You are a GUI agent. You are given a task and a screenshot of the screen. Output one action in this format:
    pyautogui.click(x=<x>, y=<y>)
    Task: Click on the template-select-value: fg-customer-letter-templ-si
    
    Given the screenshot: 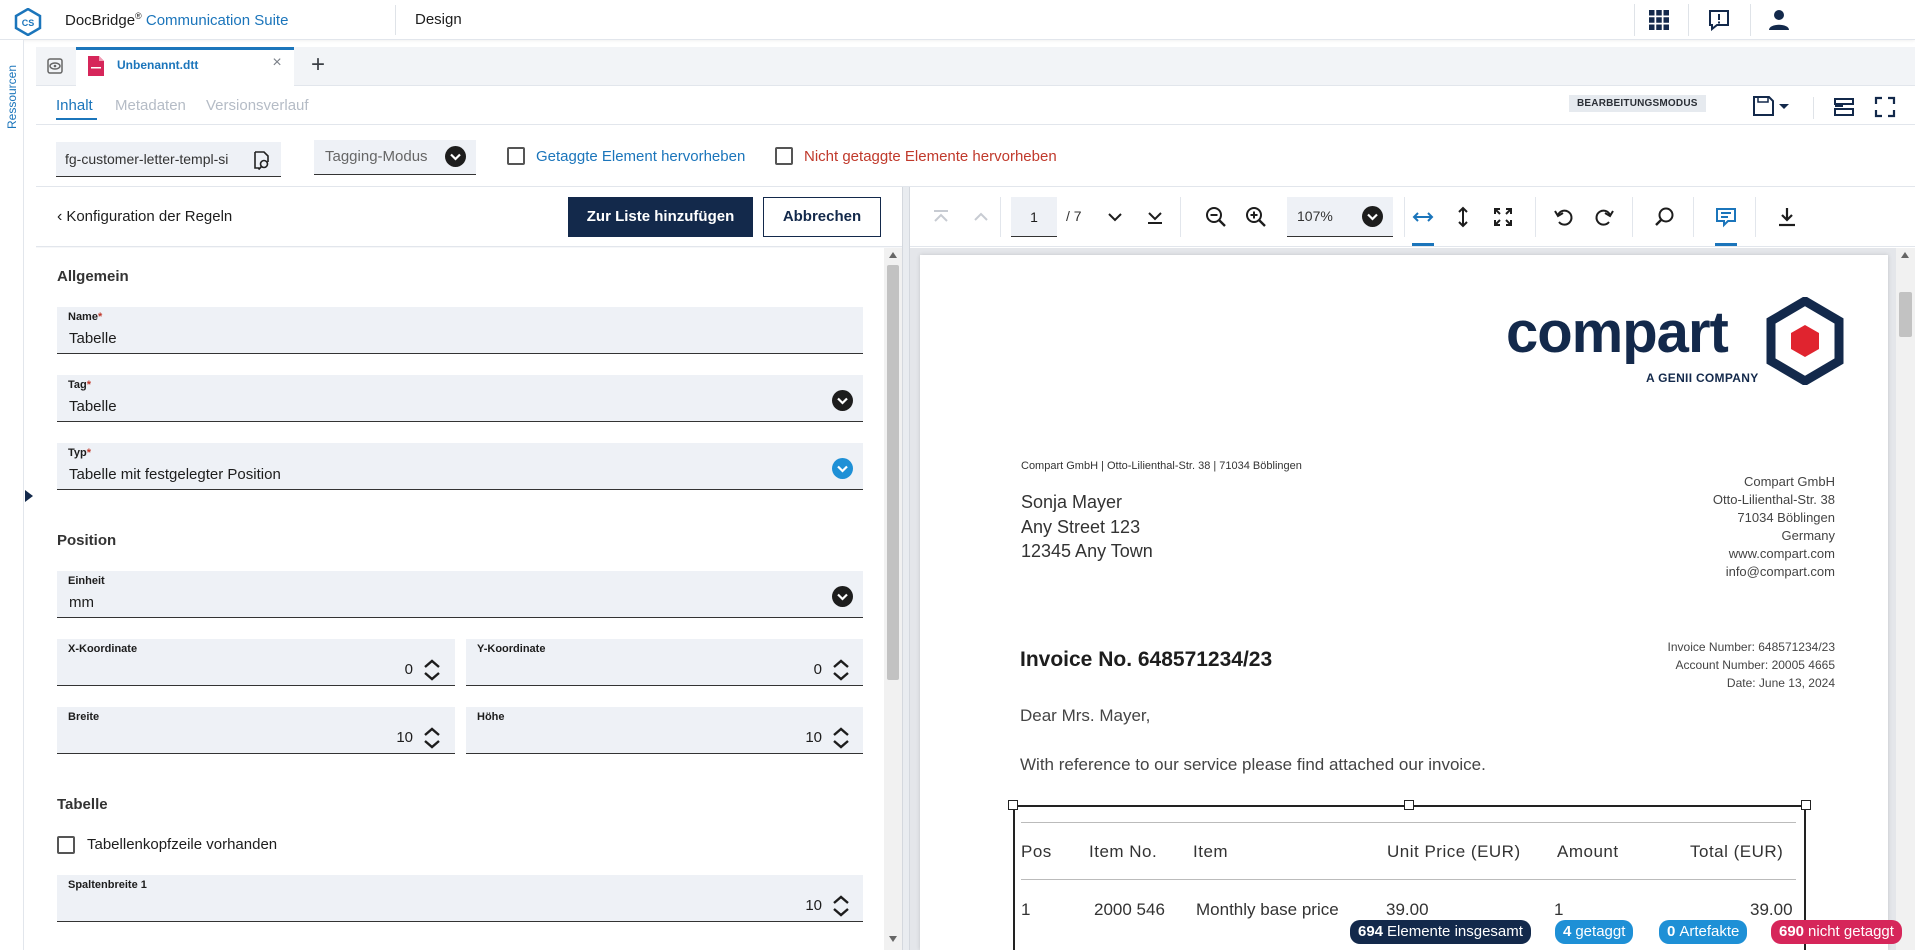 What is the action you would take?
    pyautogui.click(x=155, y=159)
    